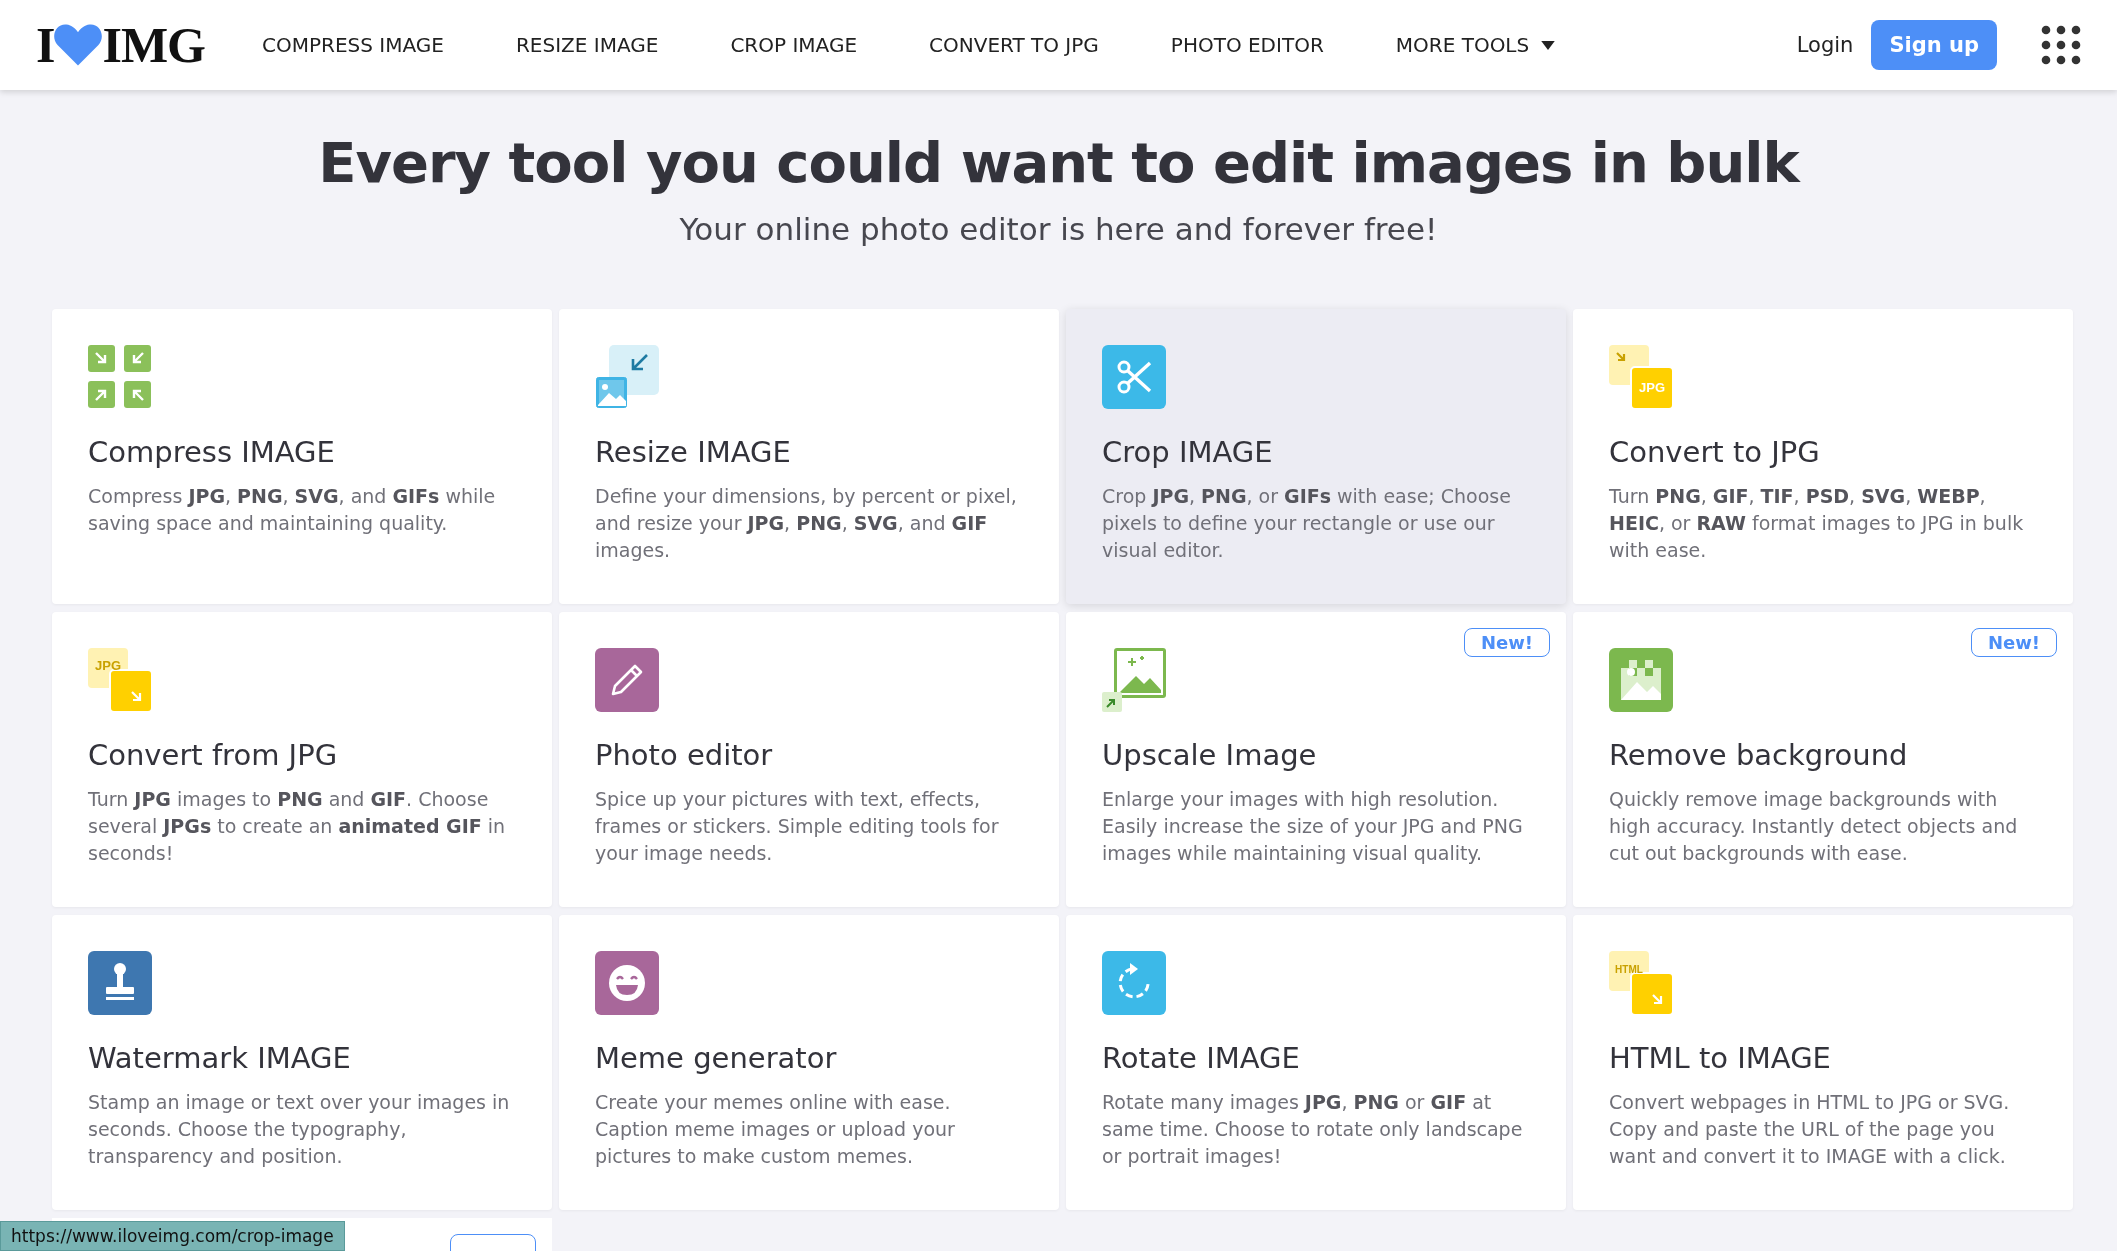  Describe the element at coordinates (1307, 523) in the screenshot. I see `tool-description: Crop JPG, PNG, or GIFs with ease; Choose pixels to define your rectangle or use our visual editor.` at that location.